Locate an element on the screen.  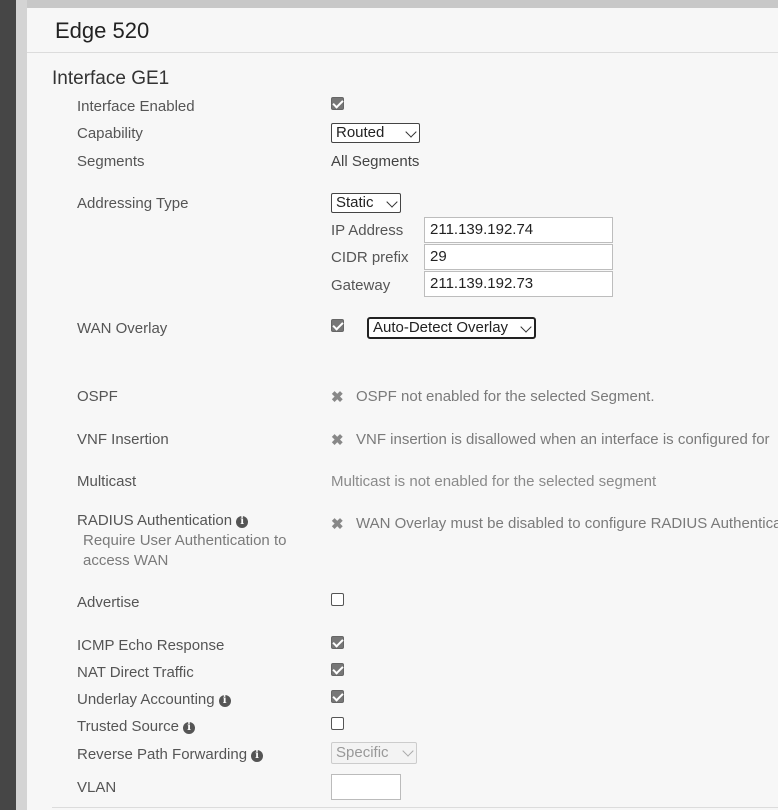
underlay-accounting-label-text: Underlay Accounting is located at coordinates (146, 699).